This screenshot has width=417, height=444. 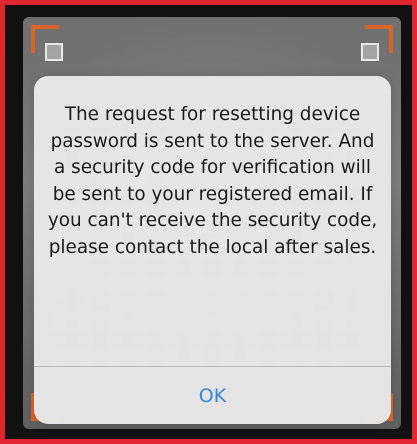 What do you see at coordinates (54, 52) in the screenshot?
I see `gallery-icon` at bounding box center [54, 52].